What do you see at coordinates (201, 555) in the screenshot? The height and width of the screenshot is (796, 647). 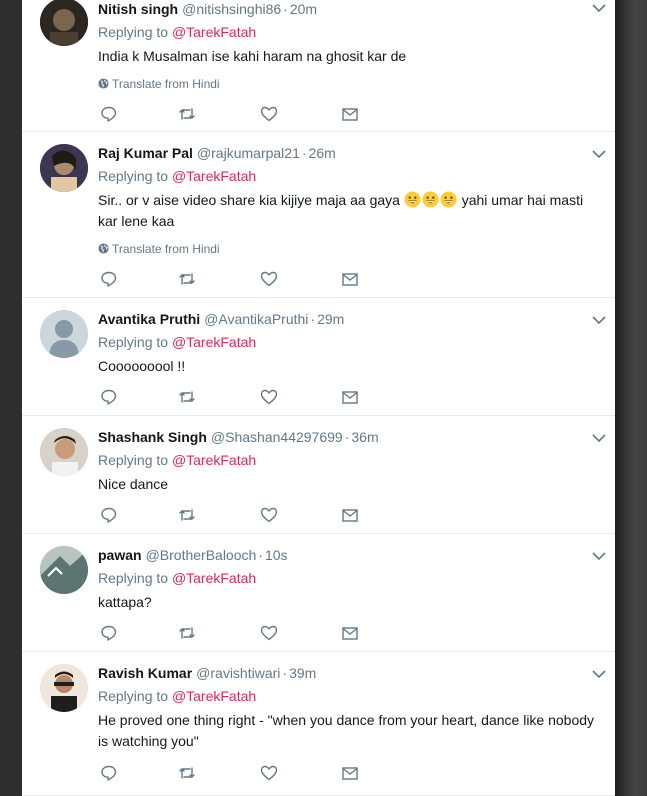 I see `user-handle: @BrotherBalooch` at bounding box center [201, 555].